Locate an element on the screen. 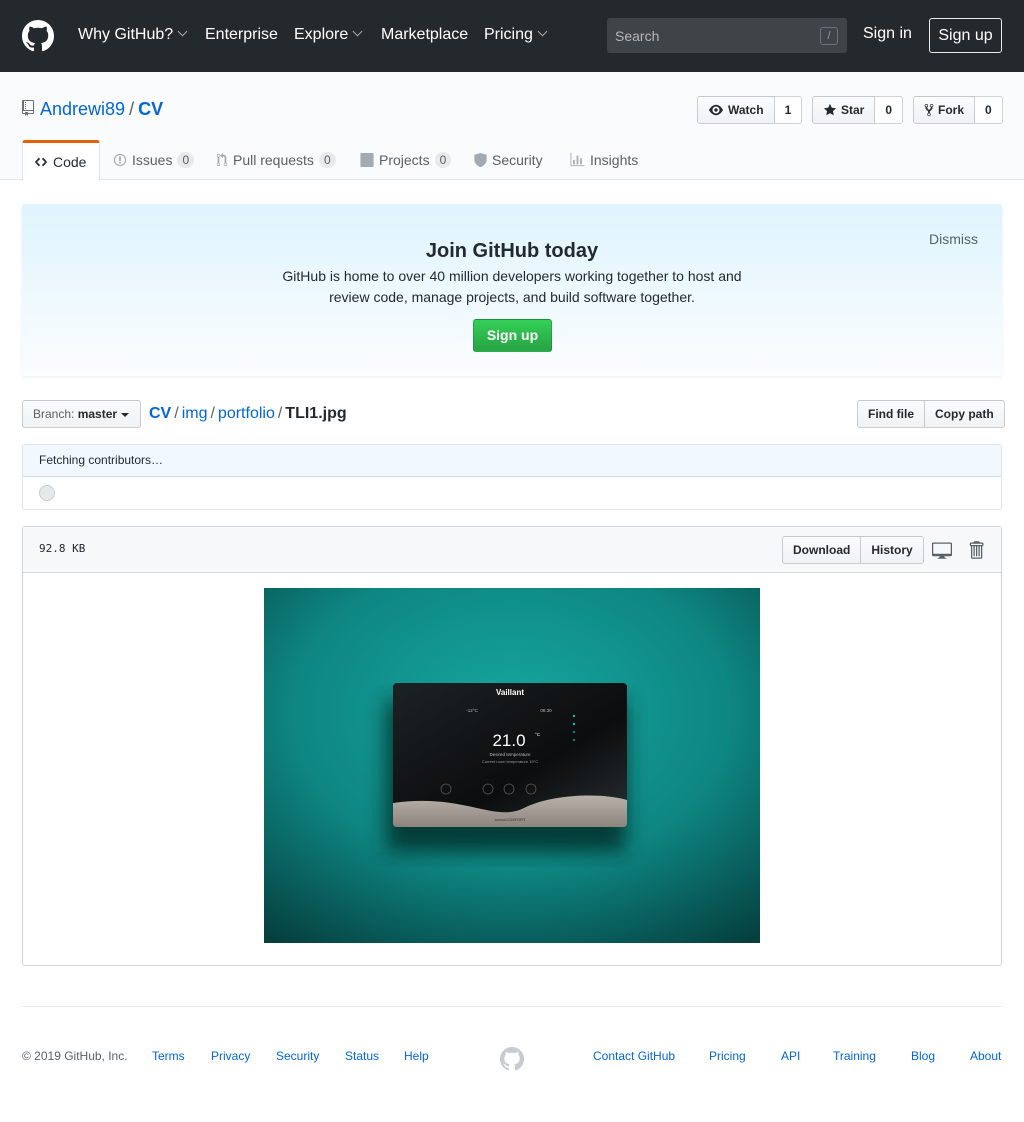 Image resolution: width=1024 pixels, height=1122 pixels. tab-label: Projects is located at coordinates (404, 160).